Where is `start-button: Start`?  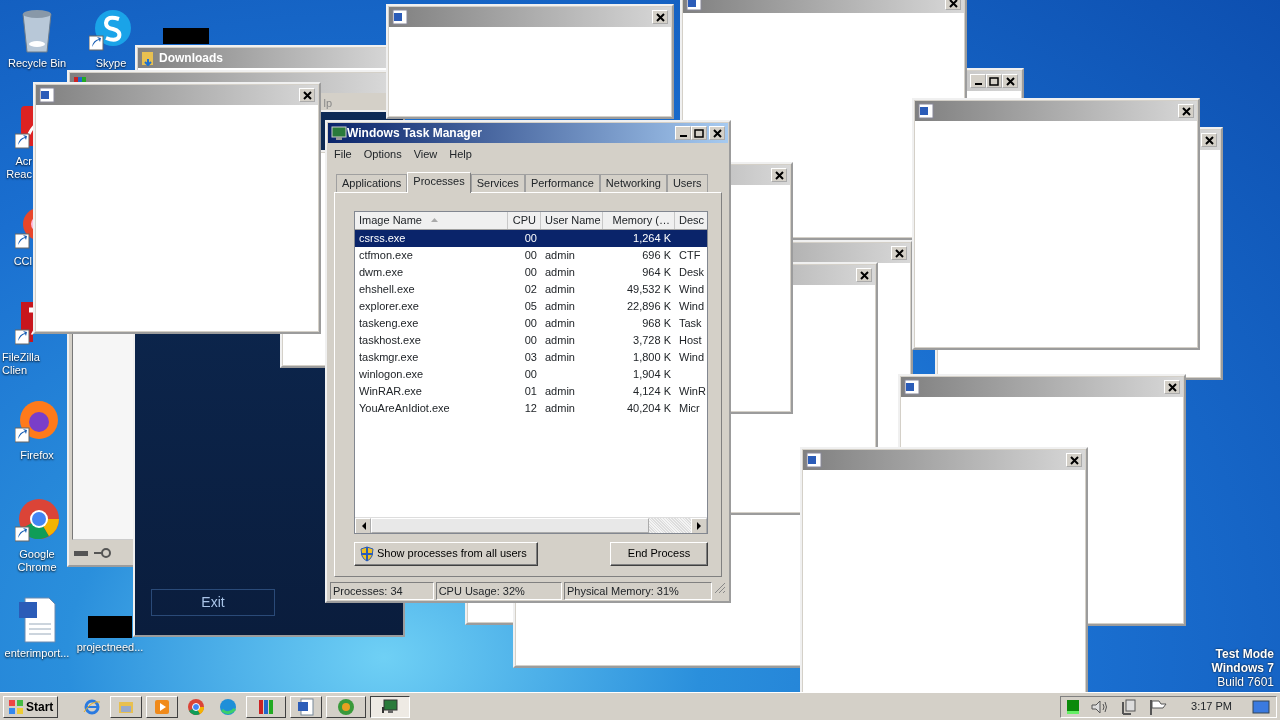
start-button: Start is located at coordinates (31, 706).